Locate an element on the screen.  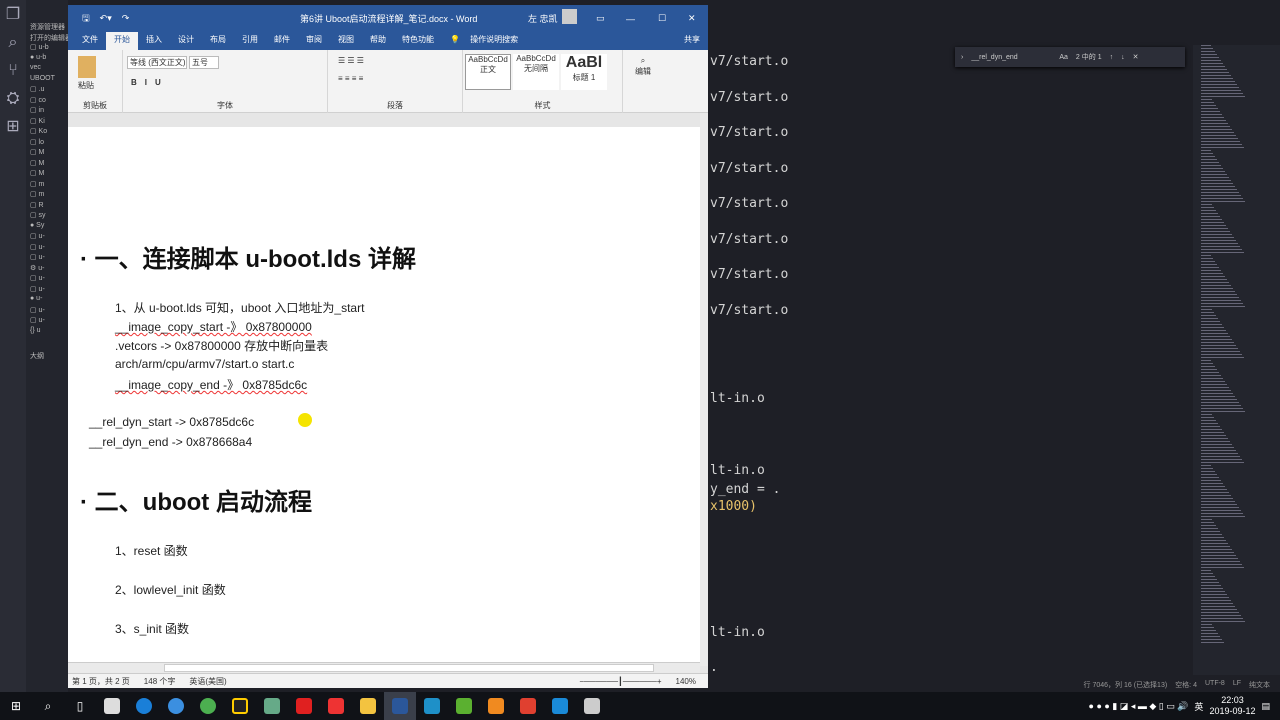
red-app-icon is located at coordinates (336, 706).